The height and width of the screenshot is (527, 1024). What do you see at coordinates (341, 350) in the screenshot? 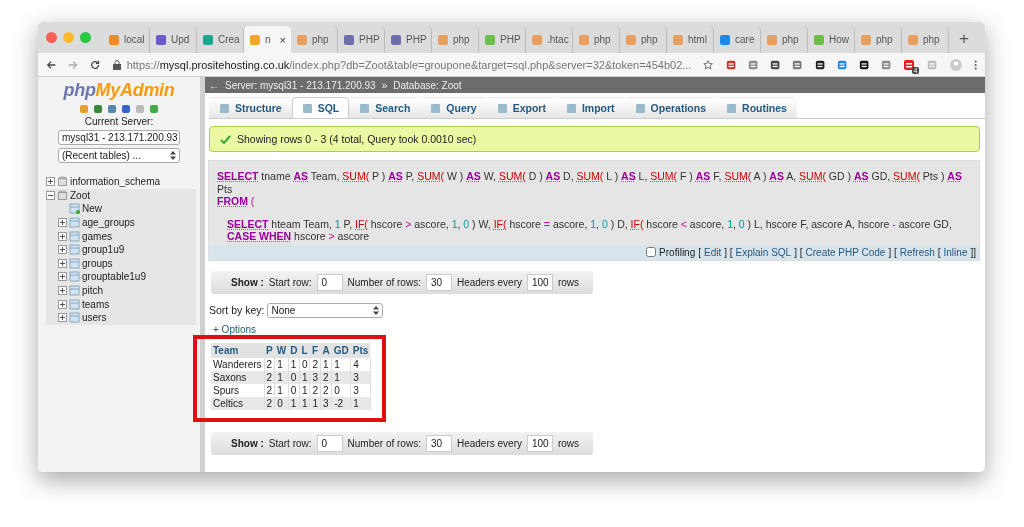
I see `column-header: GD` at bounding box center [341, 350].